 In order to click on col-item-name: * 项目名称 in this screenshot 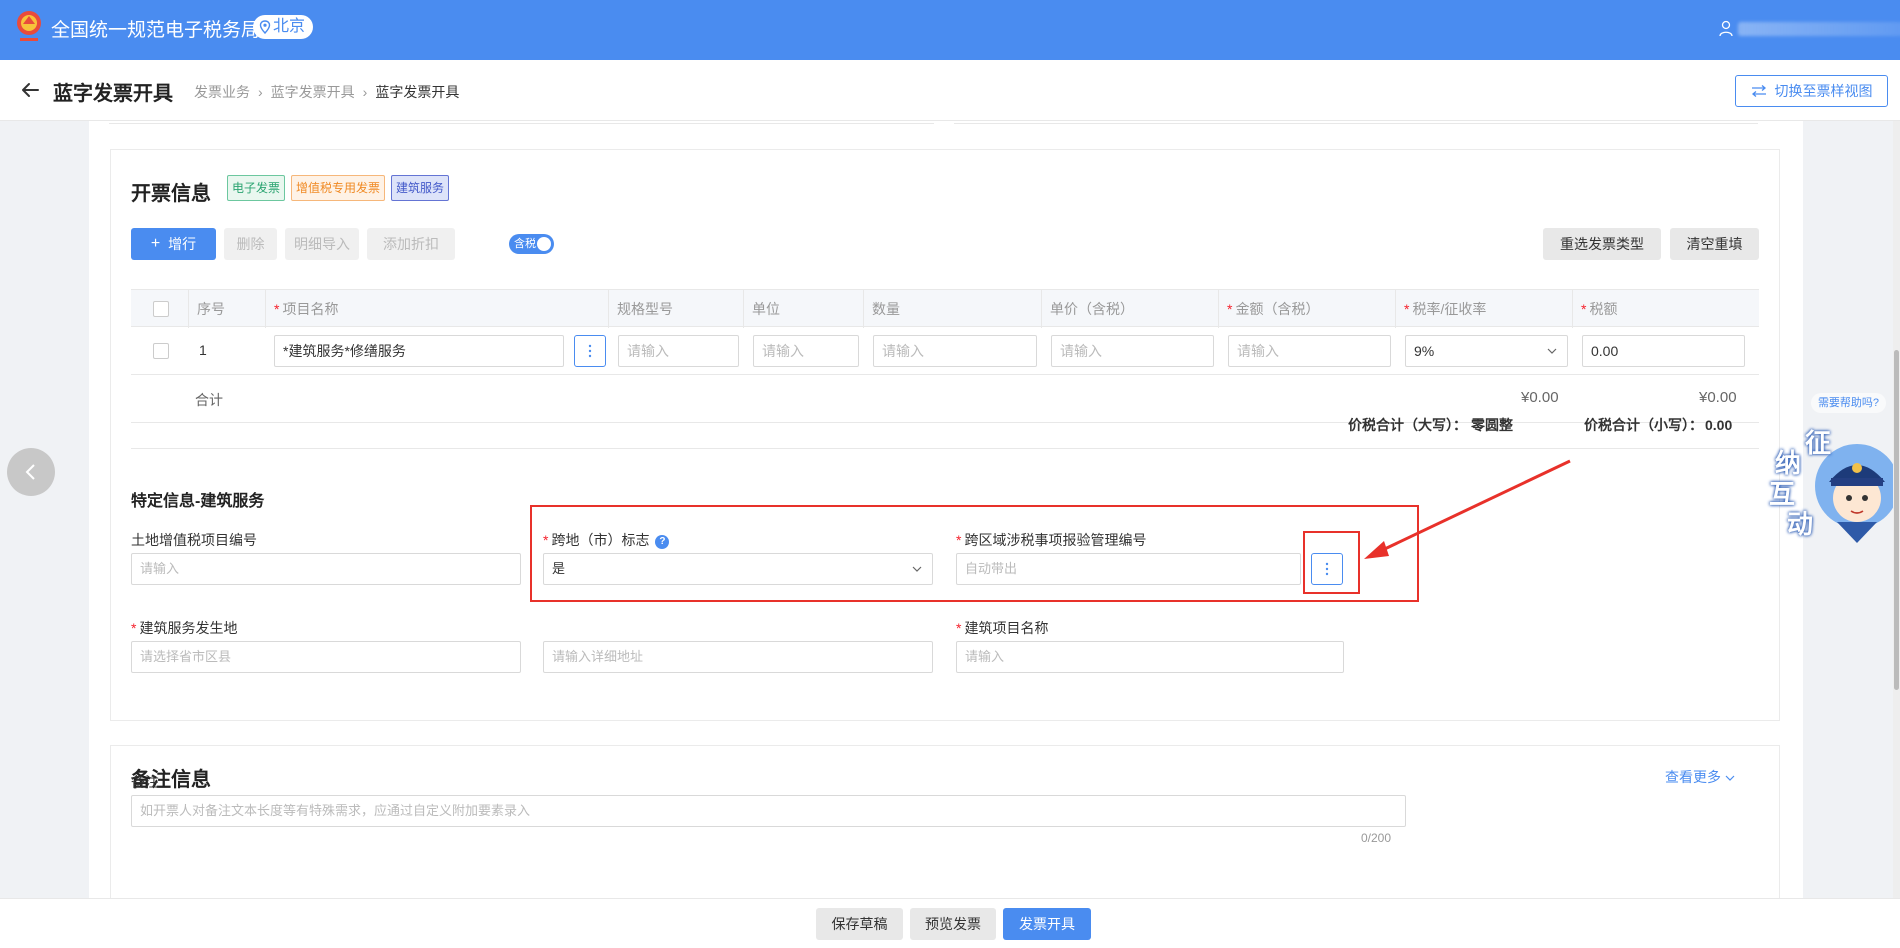, I will do `click(436, 309)`.